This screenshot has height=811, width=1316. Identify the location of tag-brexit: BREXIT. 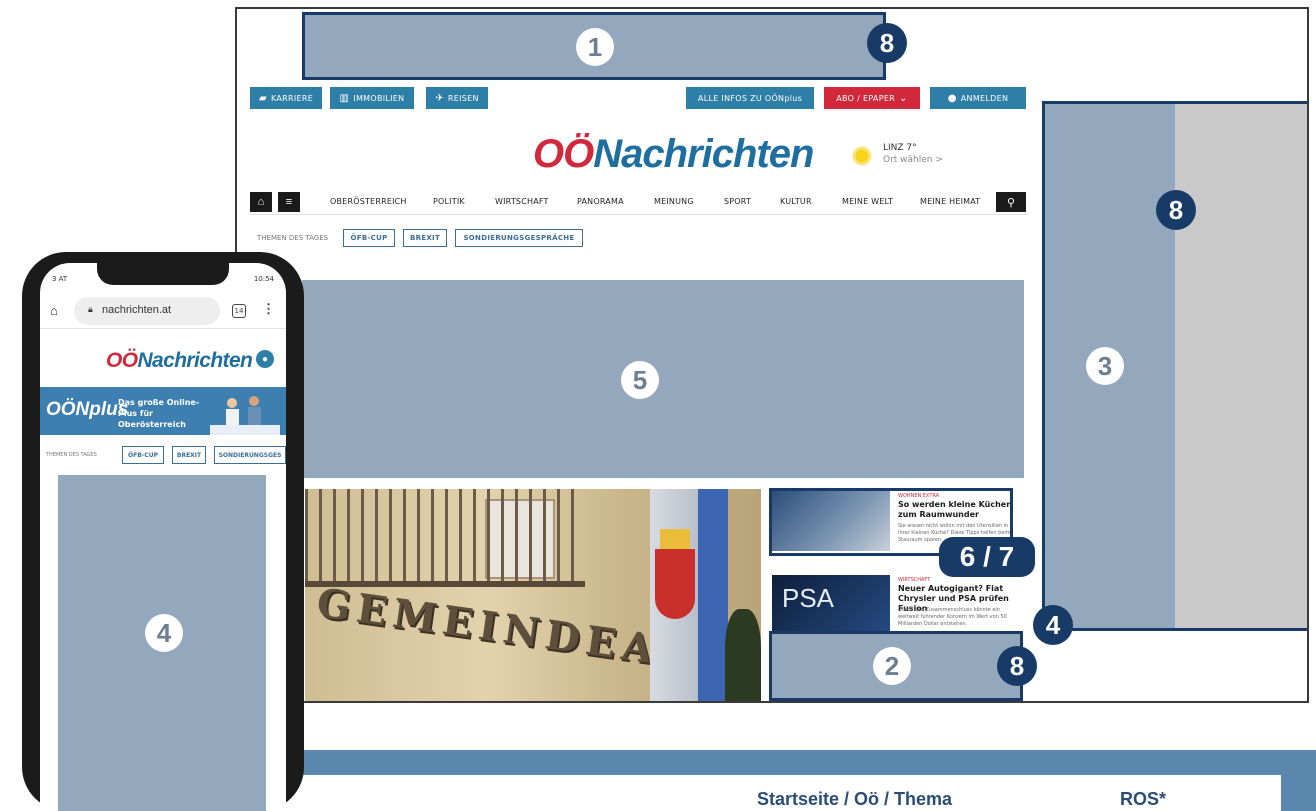
(425, 238).